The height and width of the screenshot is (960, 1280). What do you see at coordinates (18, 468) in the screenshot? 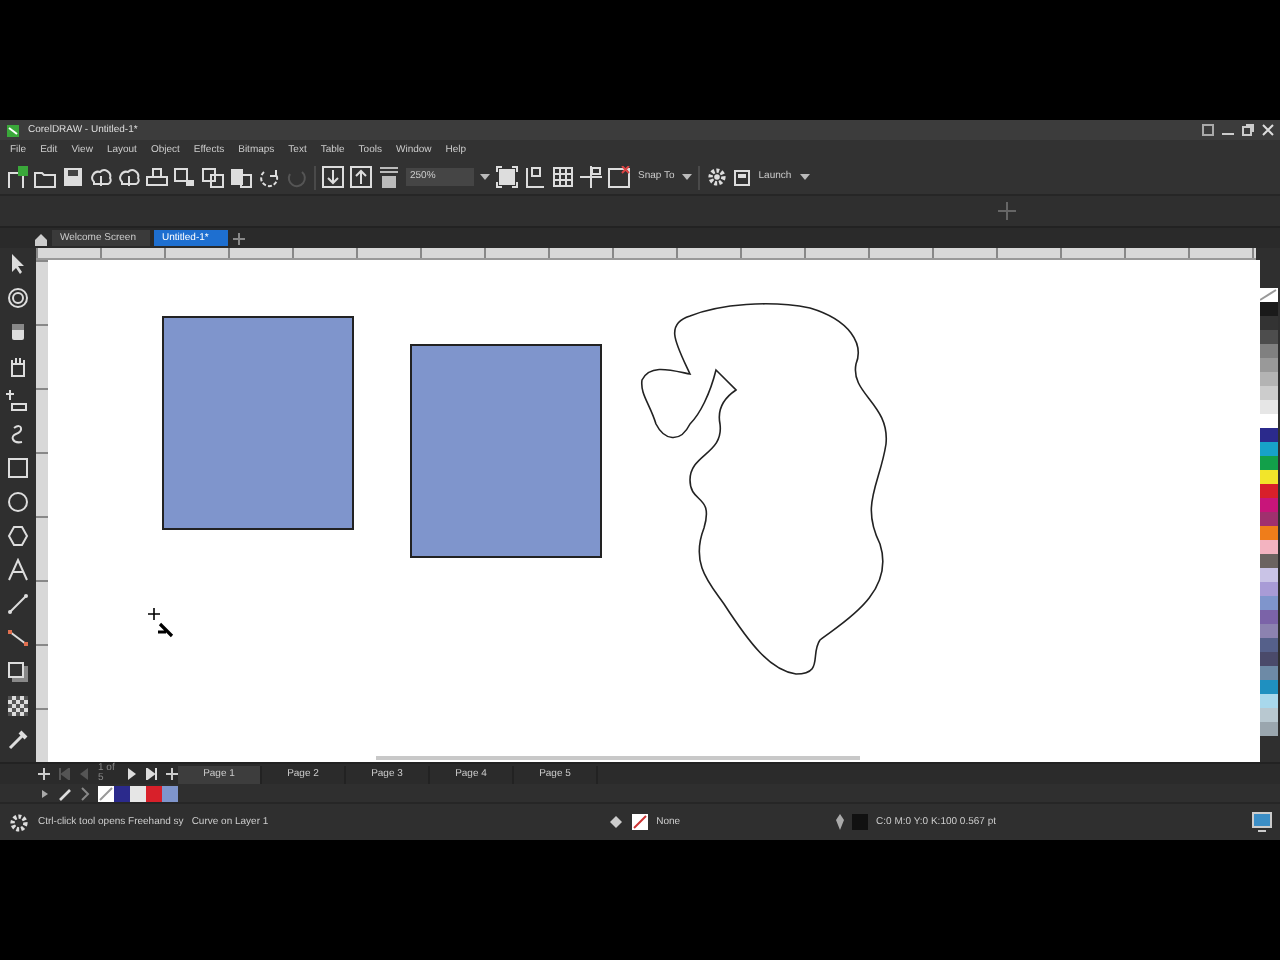
I see `rectangle-icon` at bounding box center [18, 468].